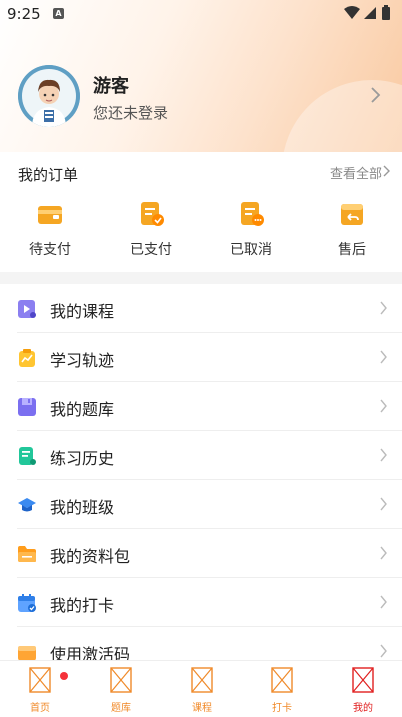  What do you see at coordinates (24, 14) in the screenshot?
I see `status-time: 9:25` at bounding box center [24, 14].